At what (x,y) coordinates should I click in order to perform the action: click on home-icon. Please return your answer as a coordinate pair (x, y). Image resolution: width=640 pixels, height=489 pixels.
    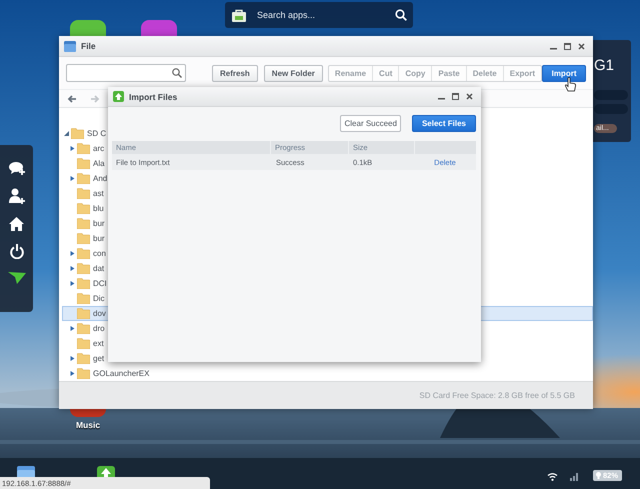
    Looking at the image, I should click on (16, 224).